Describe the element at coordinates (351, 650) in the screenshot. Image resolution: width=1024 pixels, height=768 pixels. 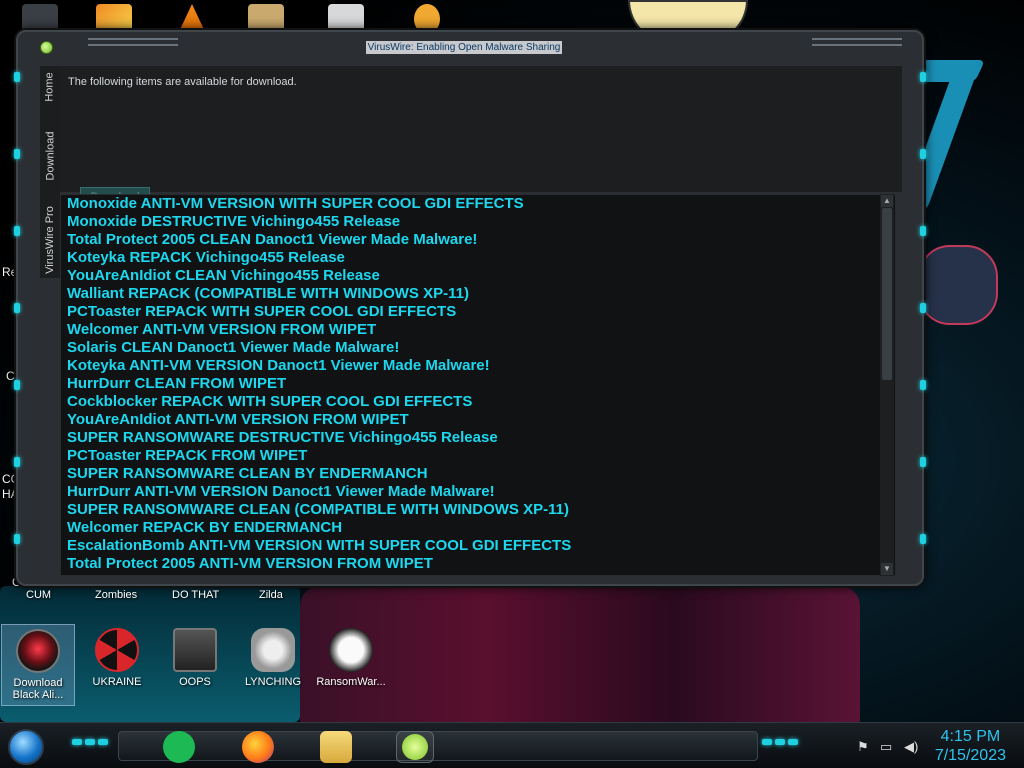
I see `skull-icon` at that location.